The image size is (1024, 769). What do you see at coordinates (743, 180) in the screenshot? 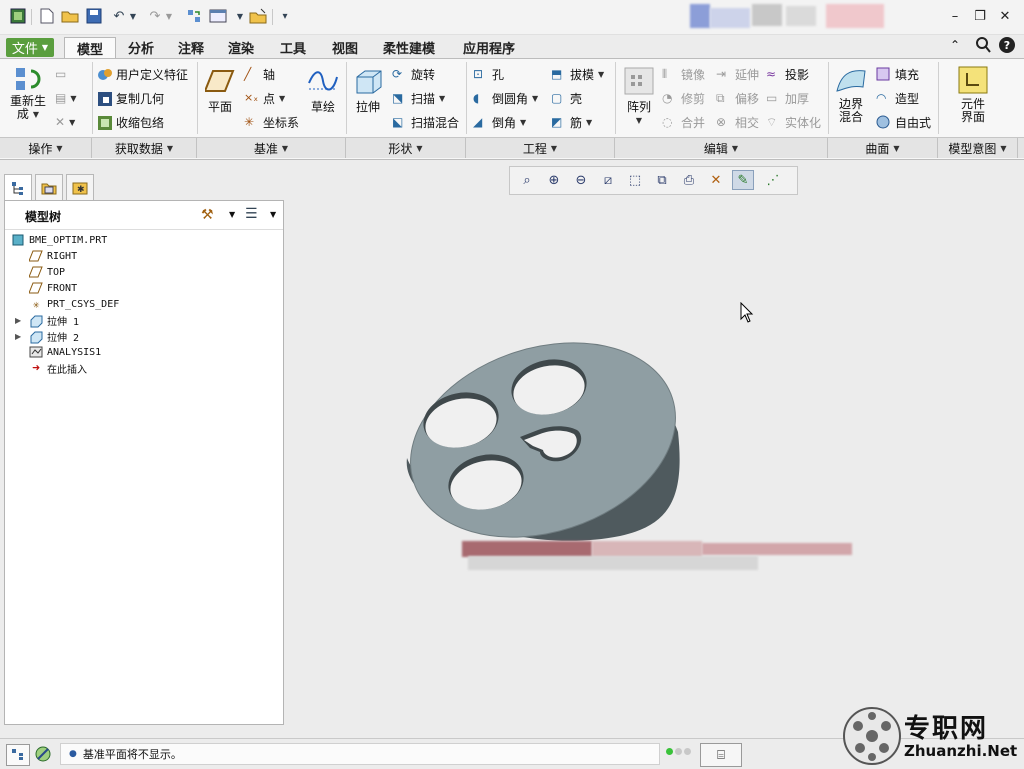
I see `spin-center-icon: ✎` at bounding box center [743, 180].